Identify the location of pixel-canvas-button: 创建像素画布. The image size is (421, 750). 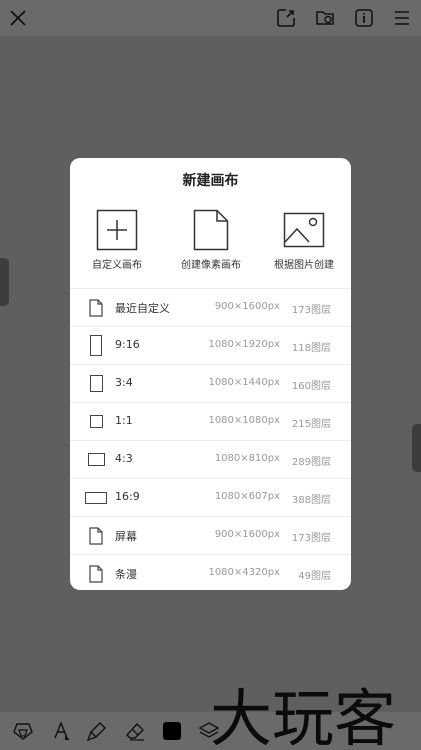
(211, 239).